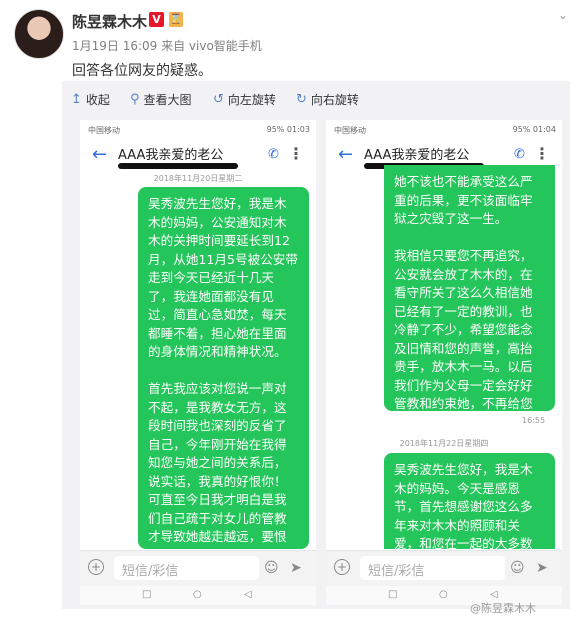 This screenshot has height=619, width=583. What do you see at coordinates (444, 443) in the screenshot?
I see `date-divider: 2018年11月22日星期四` at bounding box center [444, 443].